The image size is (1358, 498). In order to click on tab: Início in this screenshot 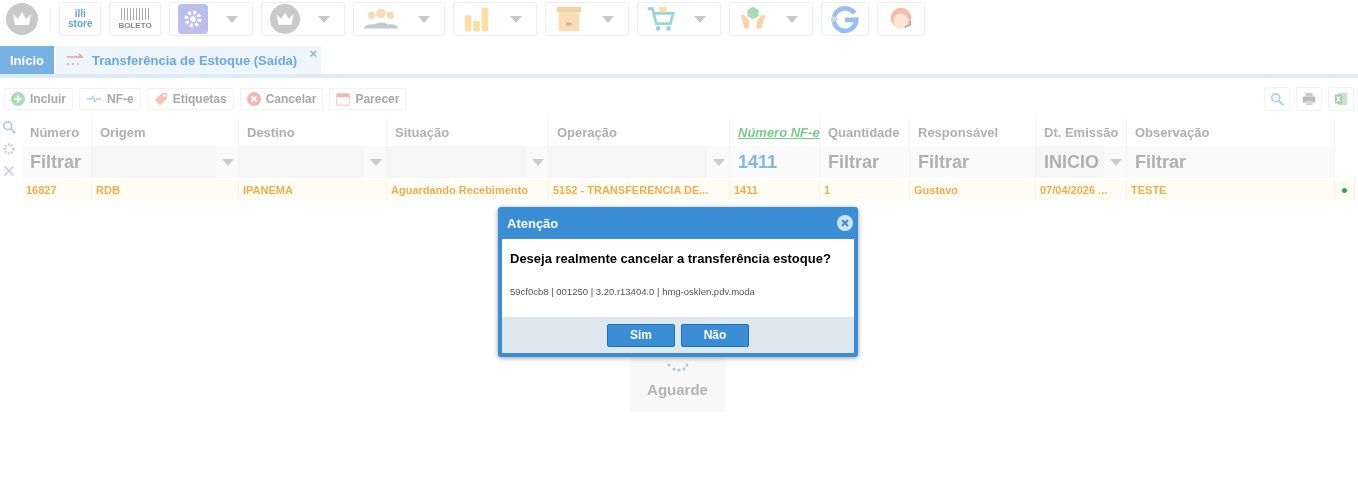, I will do `click(27, 60)`.